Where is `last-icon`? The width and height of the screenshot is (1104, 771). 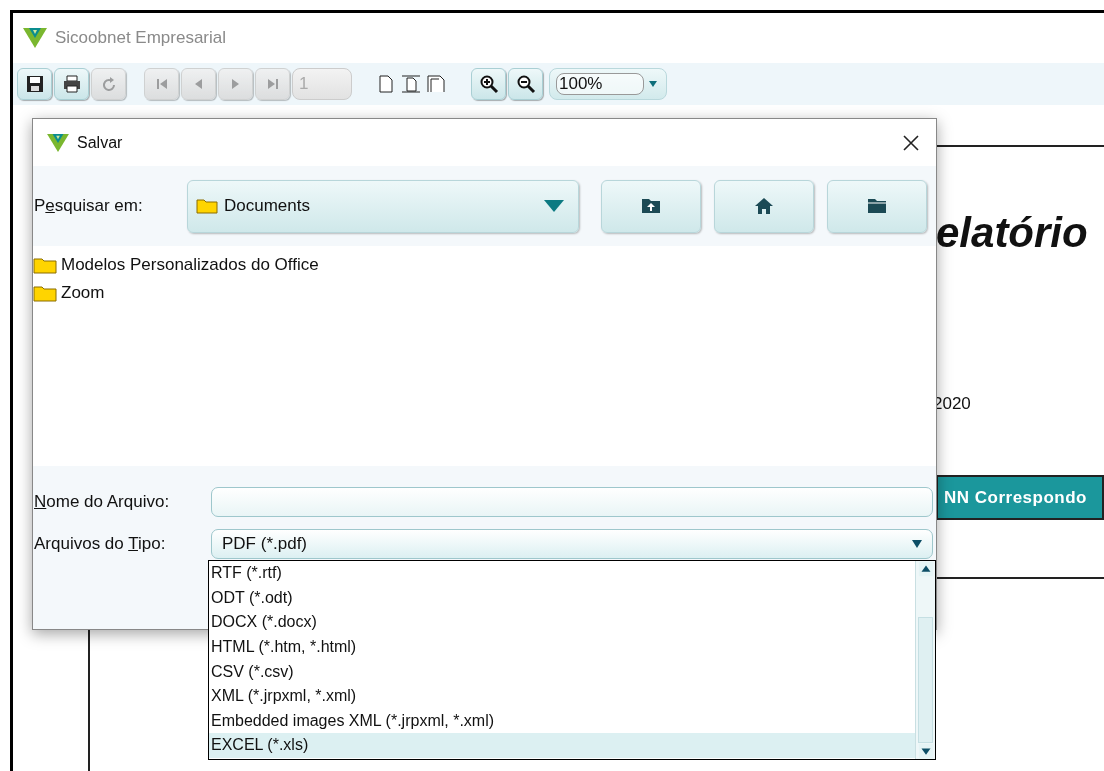 last-icon is located at coordinates (272, 84).